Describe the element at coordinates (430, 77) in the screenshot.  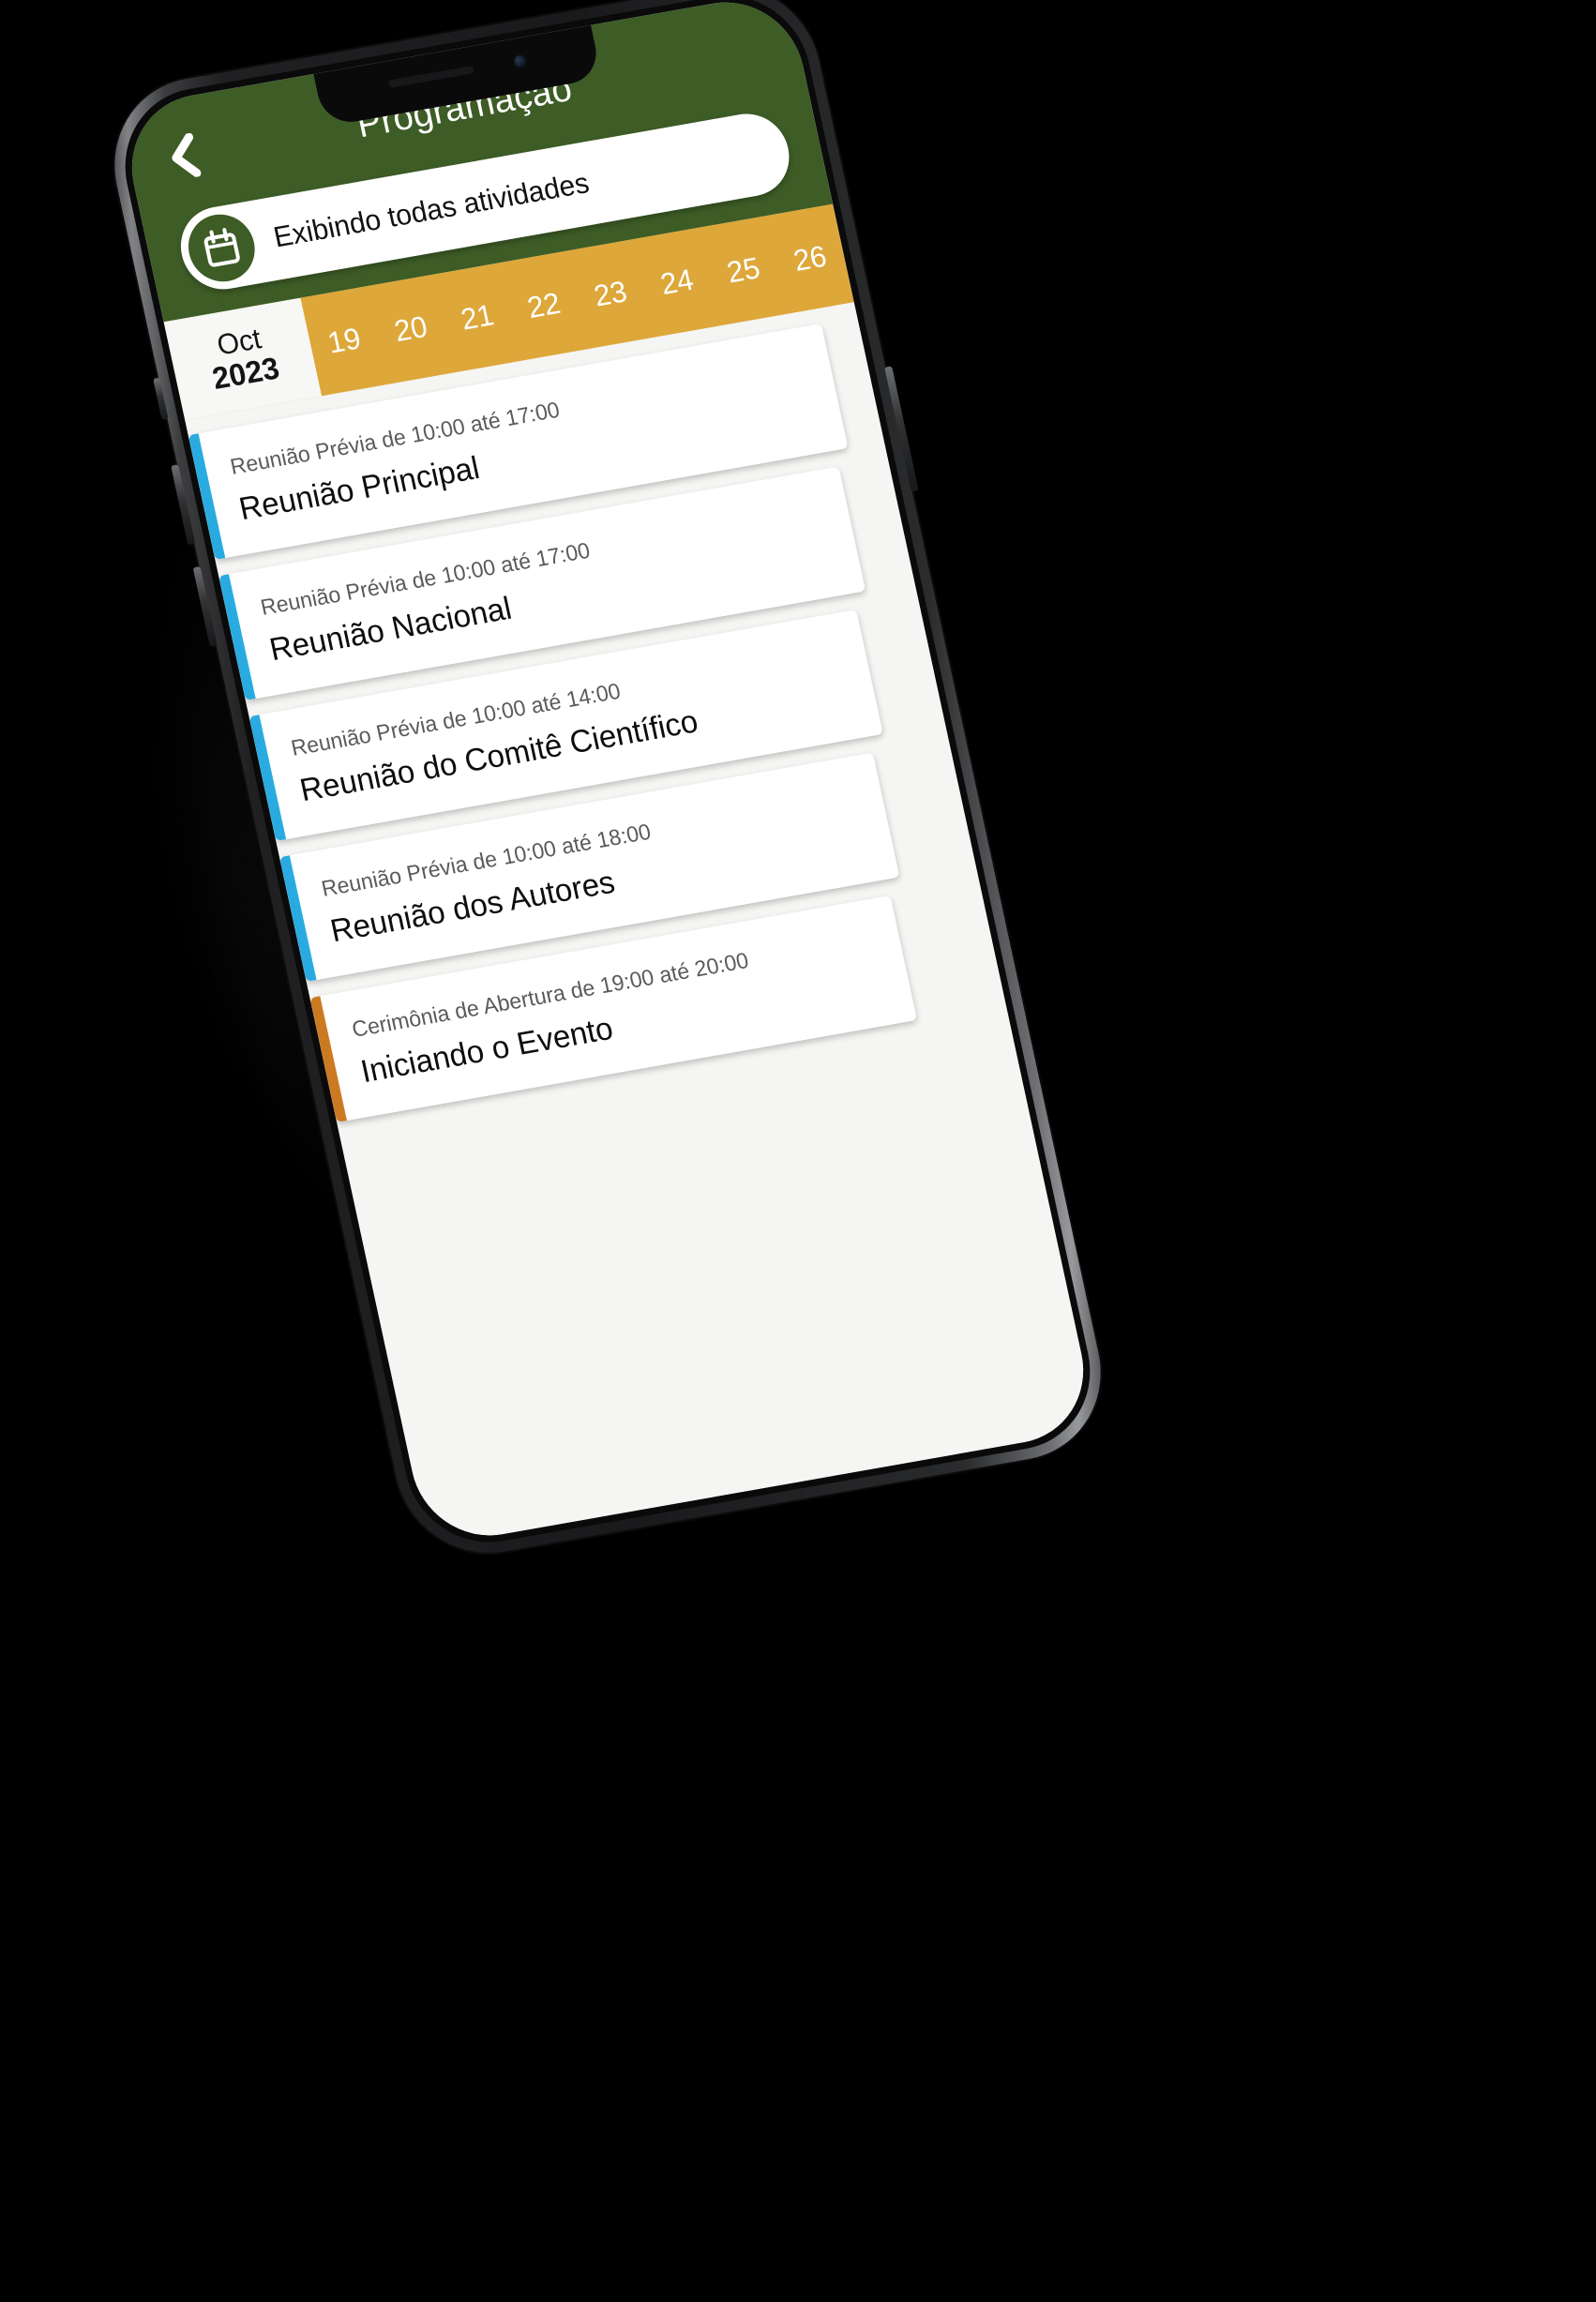
I see `earpiece-speaker` at that location.